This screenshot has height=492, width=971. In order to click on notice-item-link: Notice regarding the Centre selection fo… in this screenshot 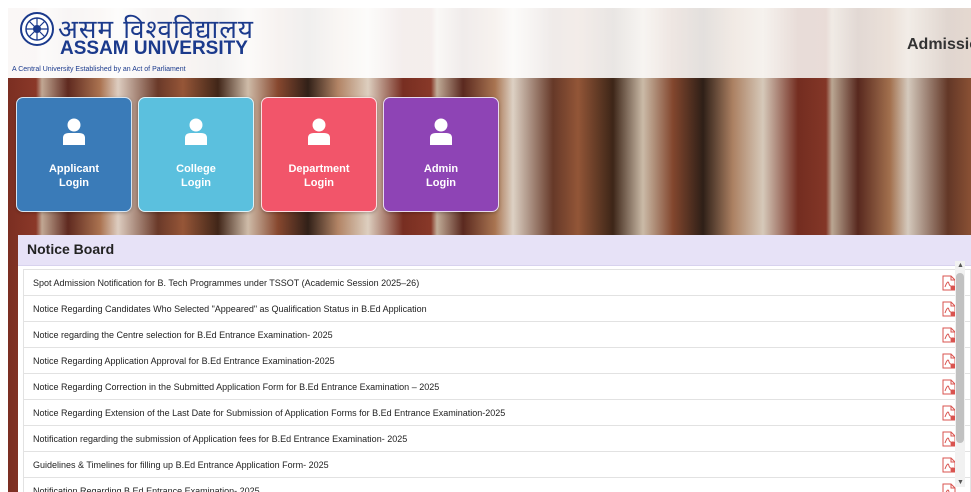, I will do `click(183, 335)`.